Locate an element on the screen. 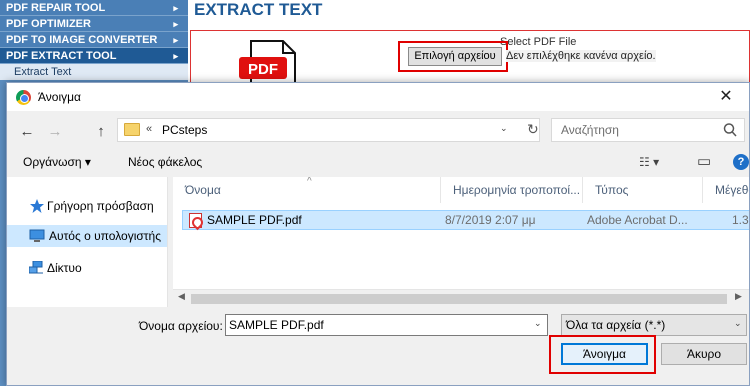  scroll-left-icon: ◀ is located at coordinates (181, 296).